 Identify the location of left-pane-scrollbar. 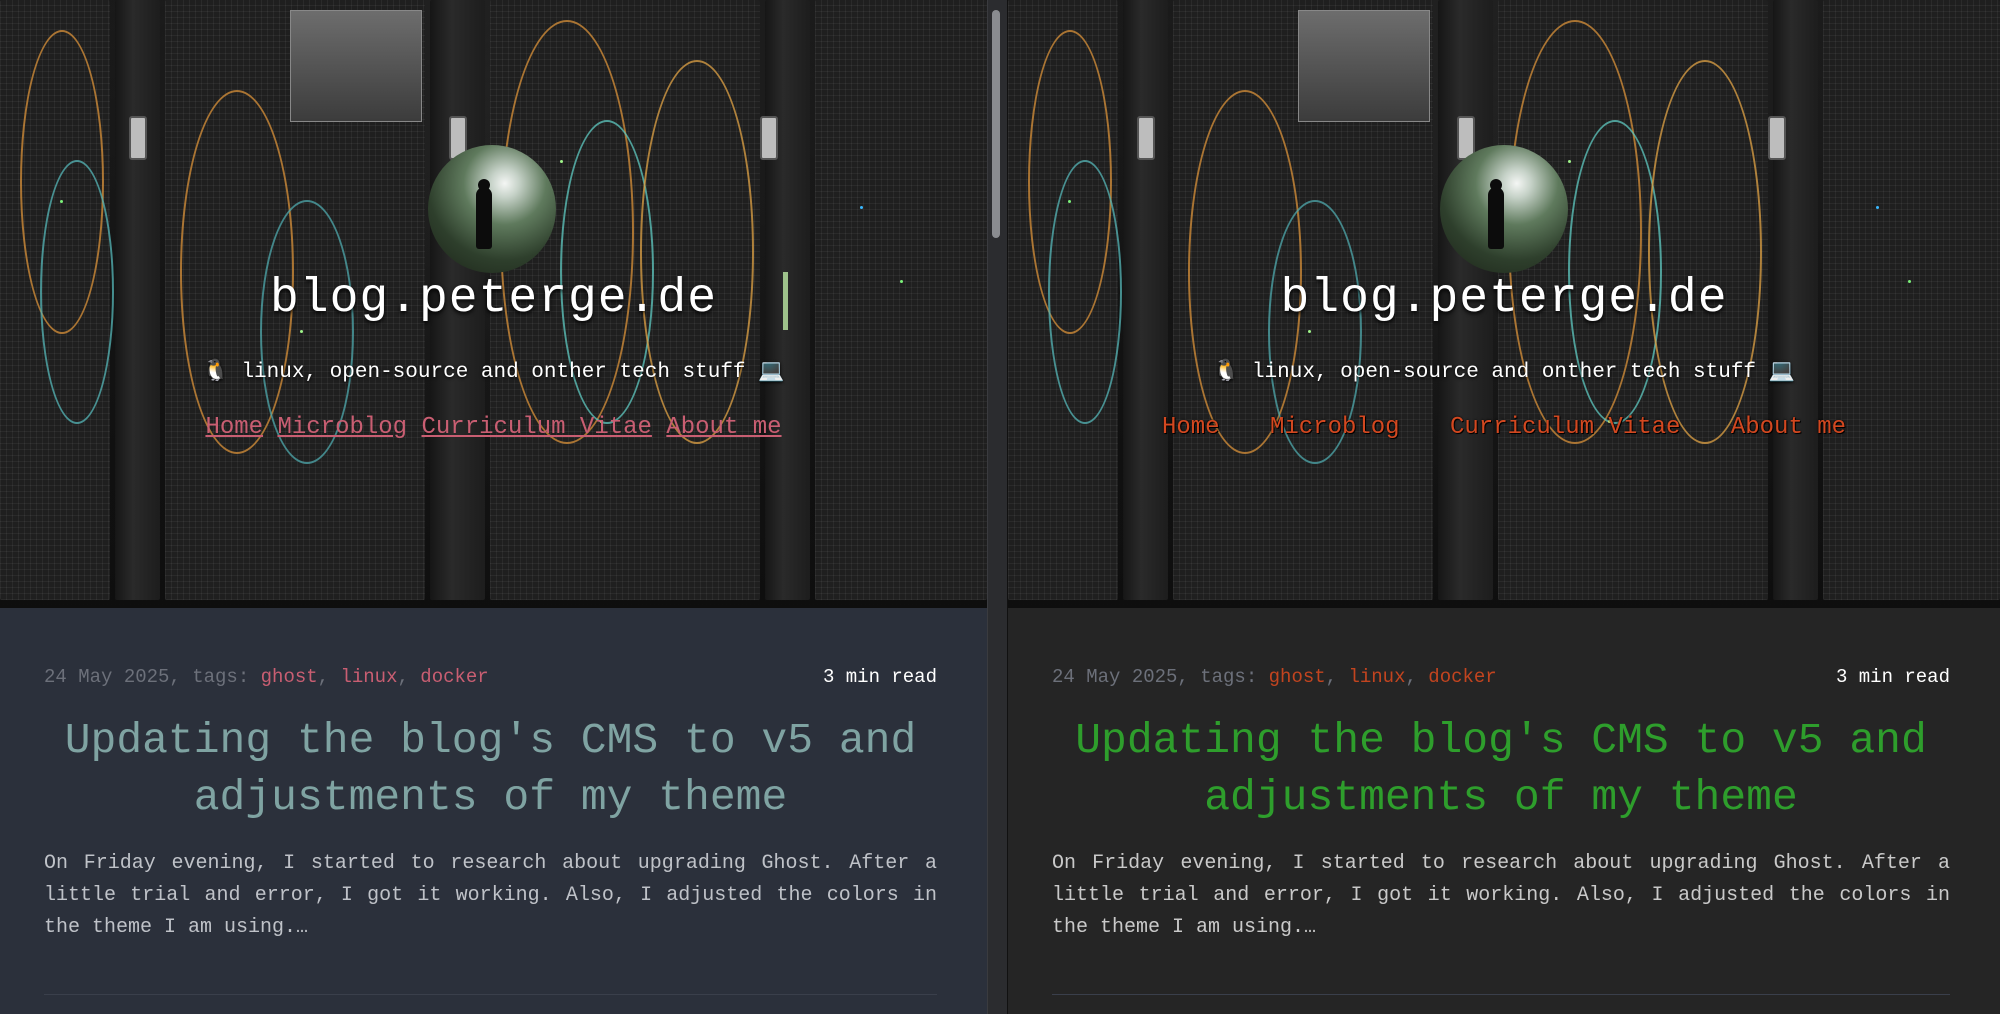
(996, 124).